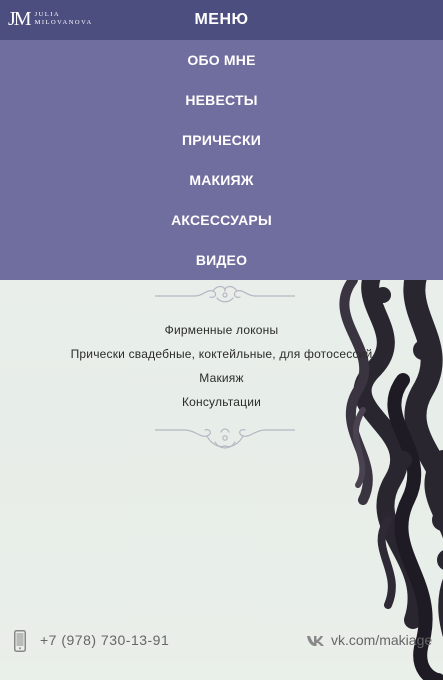 The image size is (443, 680). Describe the element at coordinates (221, 220) in the screenshot. I see `menu-item-accessories: АКСЕССУАРЫ` at that location.